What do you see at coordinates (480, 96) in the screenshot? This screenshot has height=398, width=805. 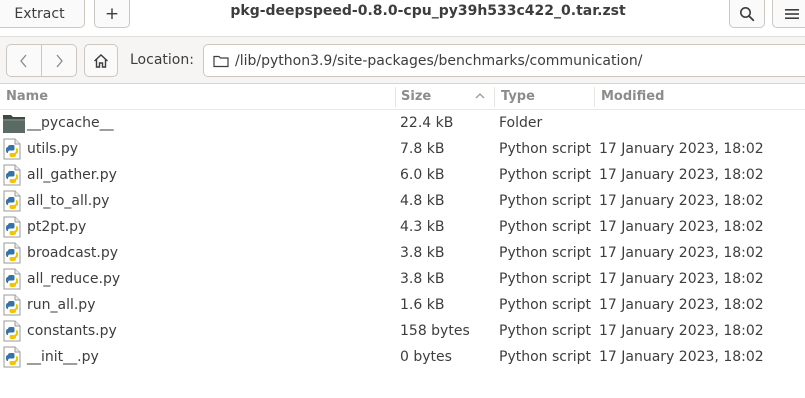 I see `sort-ascending-icon` at bounding box center [480, 96].